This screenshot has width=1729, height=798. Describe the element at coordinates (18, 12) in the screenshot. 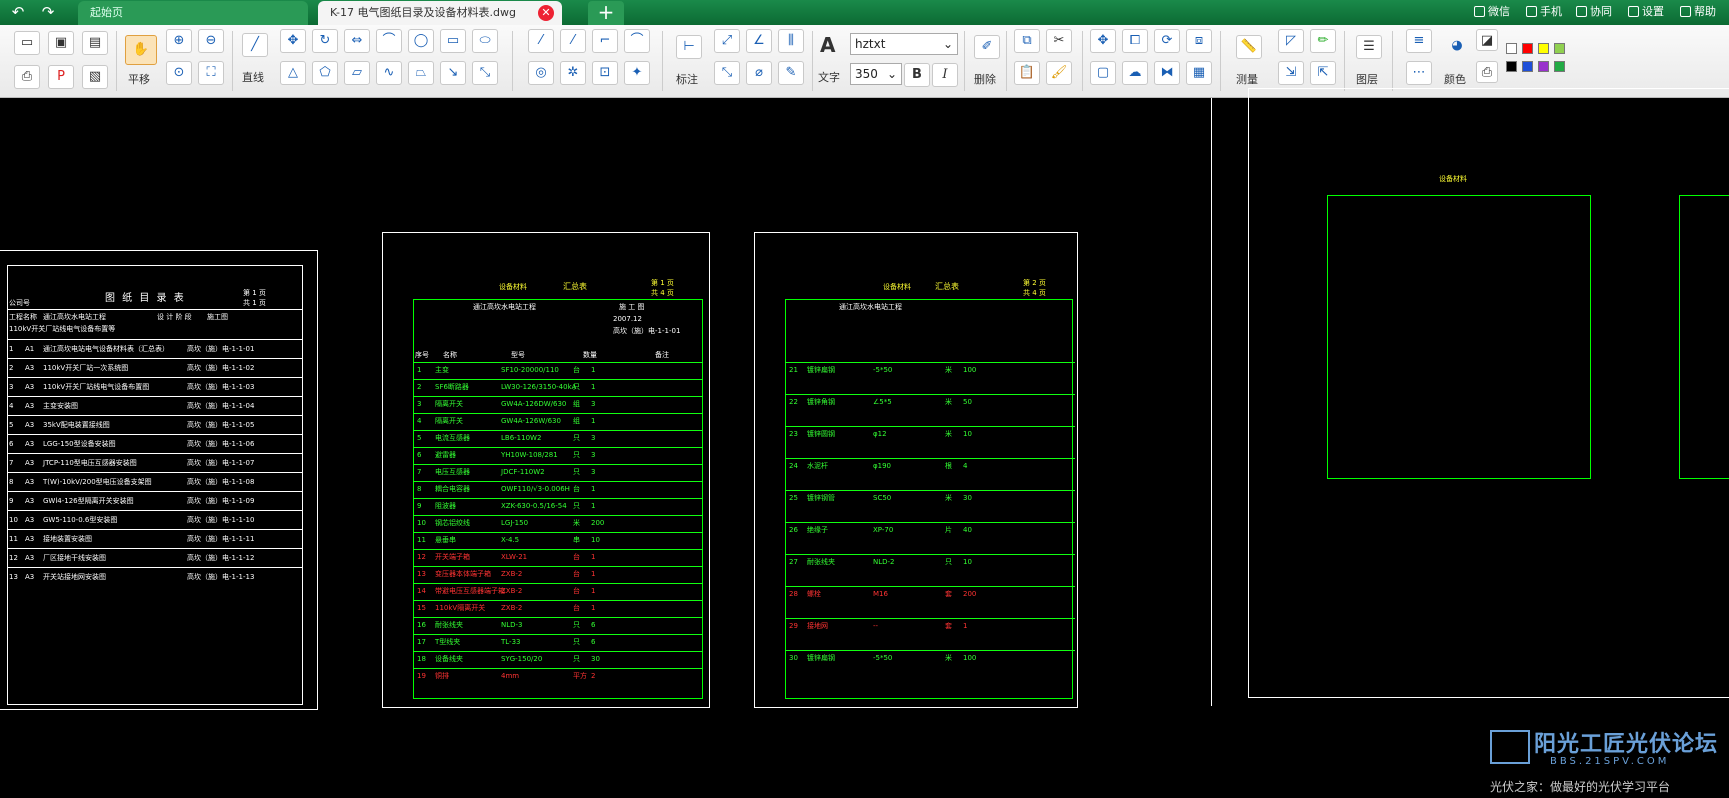

I see `undo-arrow-icon: ↶` at that location.